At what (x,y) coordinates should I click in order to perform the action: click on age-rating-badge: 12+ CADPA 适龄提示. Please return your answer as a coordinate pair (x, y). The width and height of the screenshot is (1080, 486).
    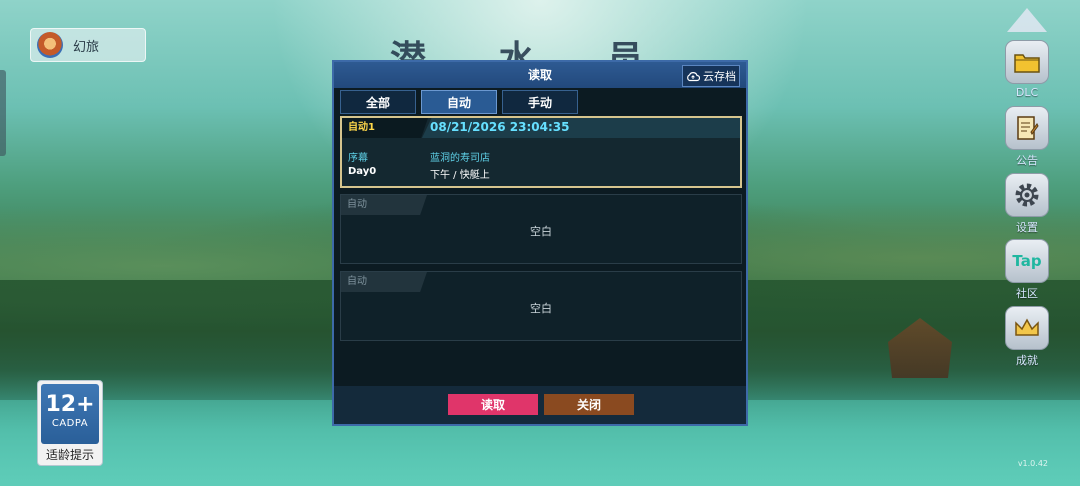
    Looking at the image, I should click on (70, 423).